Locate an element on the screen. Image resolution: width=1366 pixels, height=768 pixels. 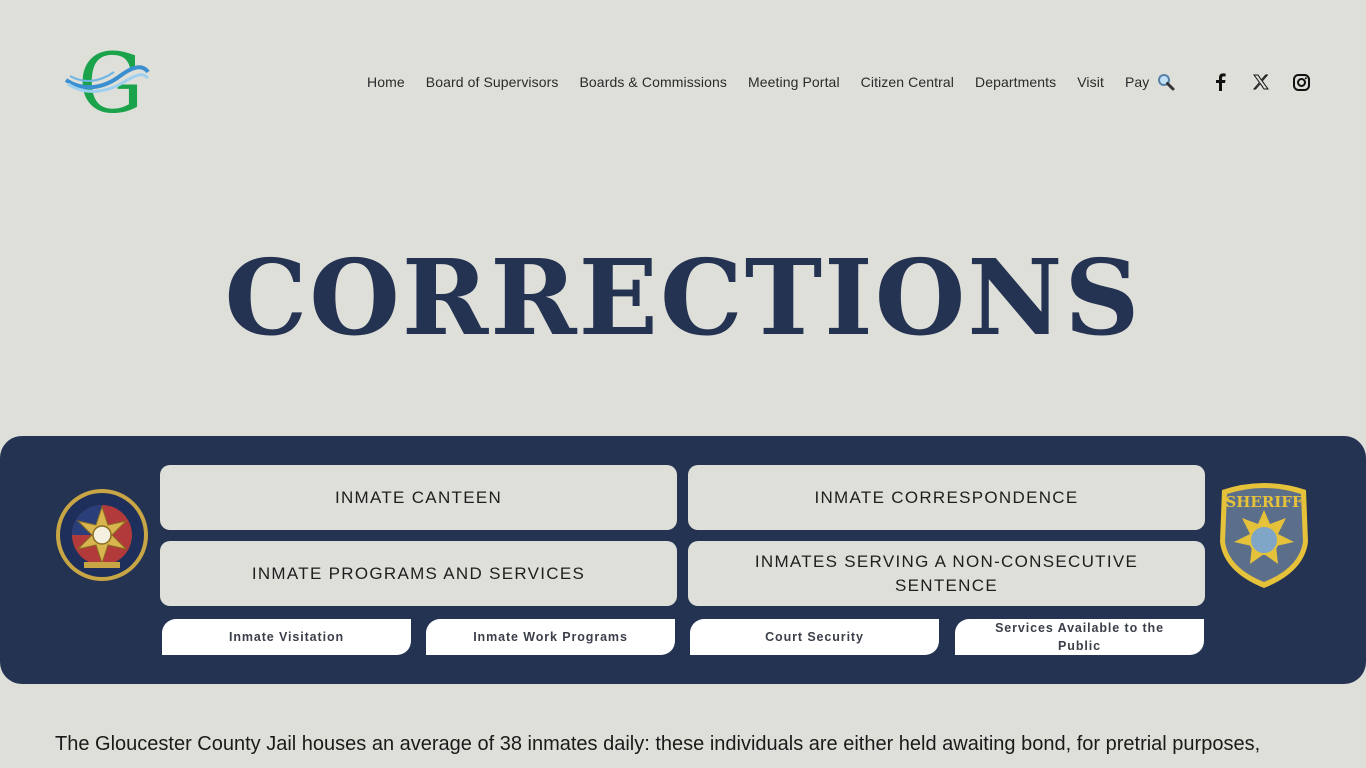
sheriffs-office-seal-icon is located at coordinates (102, 535).